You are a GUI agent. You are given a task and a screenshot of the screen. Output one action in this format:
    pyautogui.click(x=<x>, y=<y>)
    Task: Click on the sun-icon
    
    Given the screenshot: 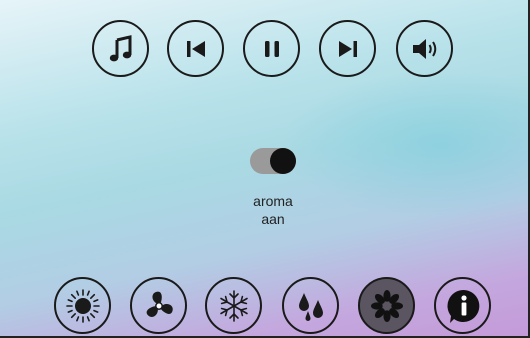 What is the action you would take?
    pyautogui.click(x=82, y=305)
    